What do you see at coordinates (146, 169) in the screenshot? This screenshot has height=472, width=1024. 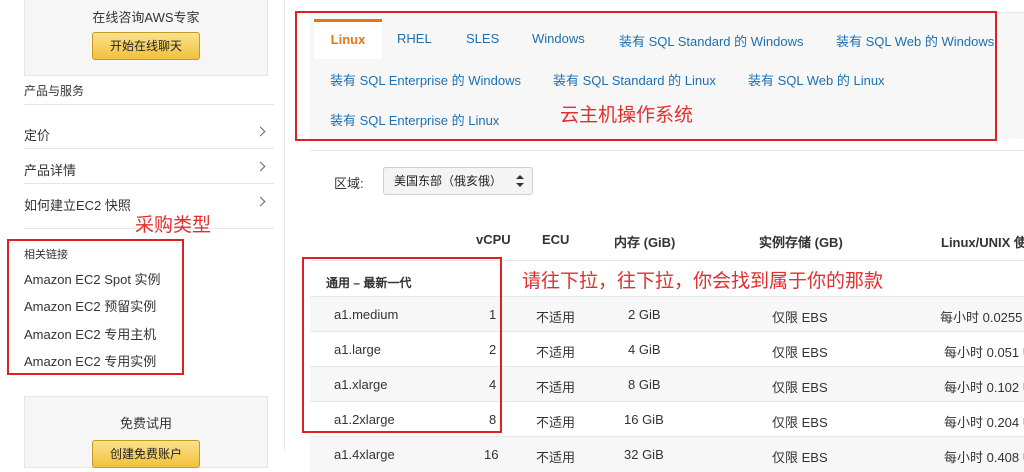 I see `sidebar-item-details: 产品详情` at bounding box center [146, 169].